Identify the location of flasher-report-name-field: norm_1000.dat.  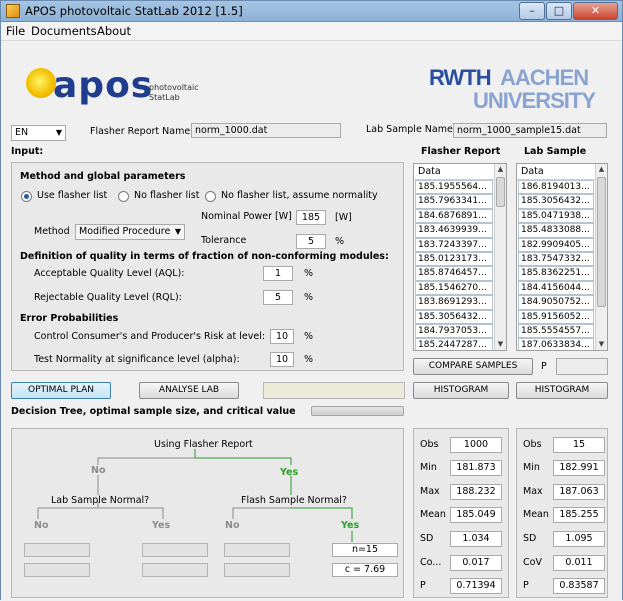
(266, 130).